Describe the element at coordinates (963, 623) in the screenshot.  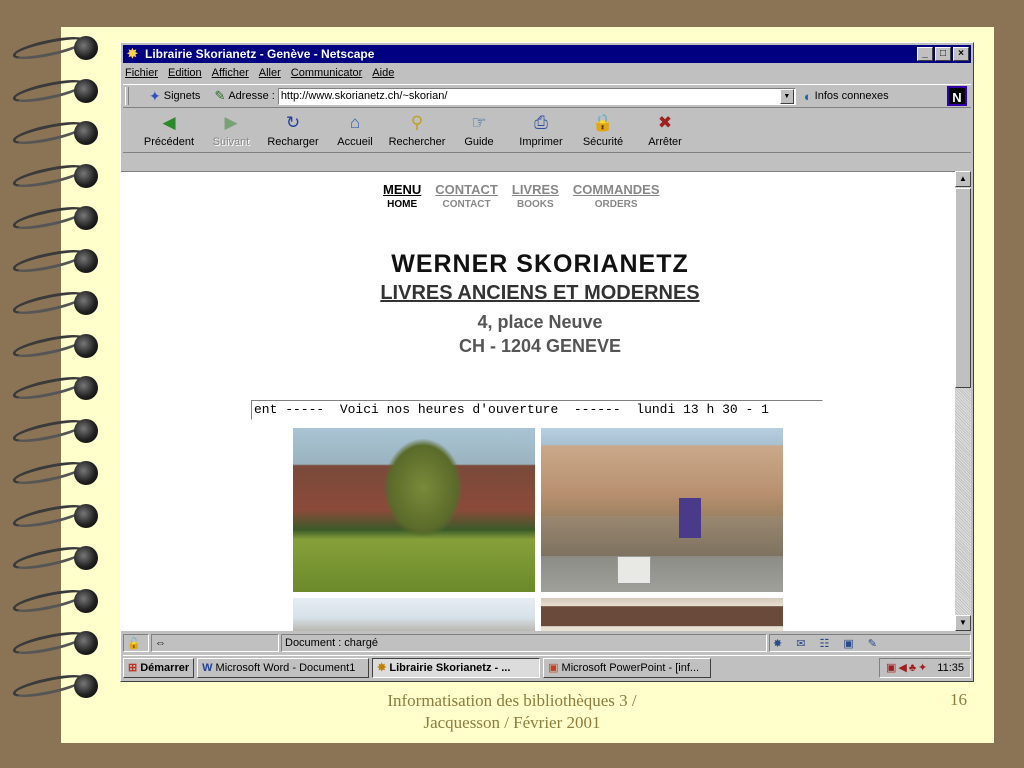
I see `scroll-down-button: ▼` at that location.